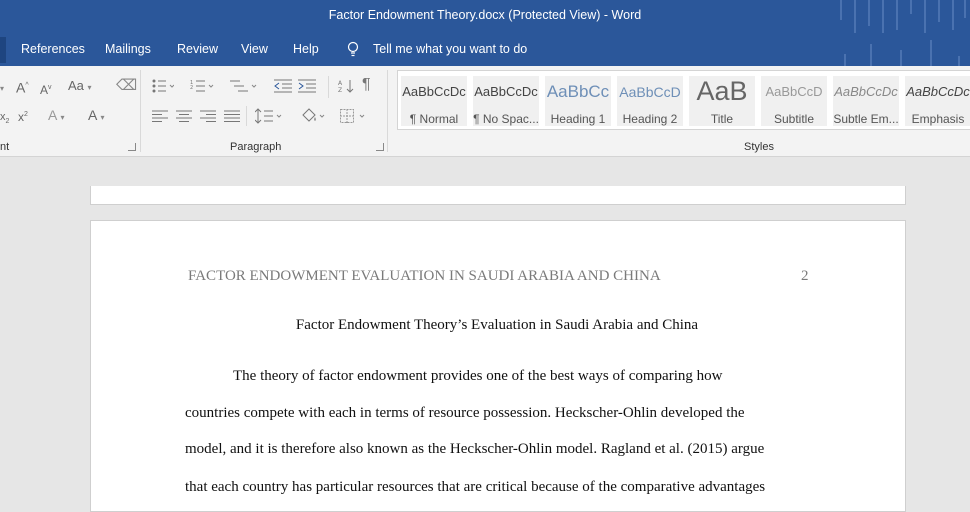  I want to click on style-emphasis: AaBbCcDc Emphasis, so click(937, 101).